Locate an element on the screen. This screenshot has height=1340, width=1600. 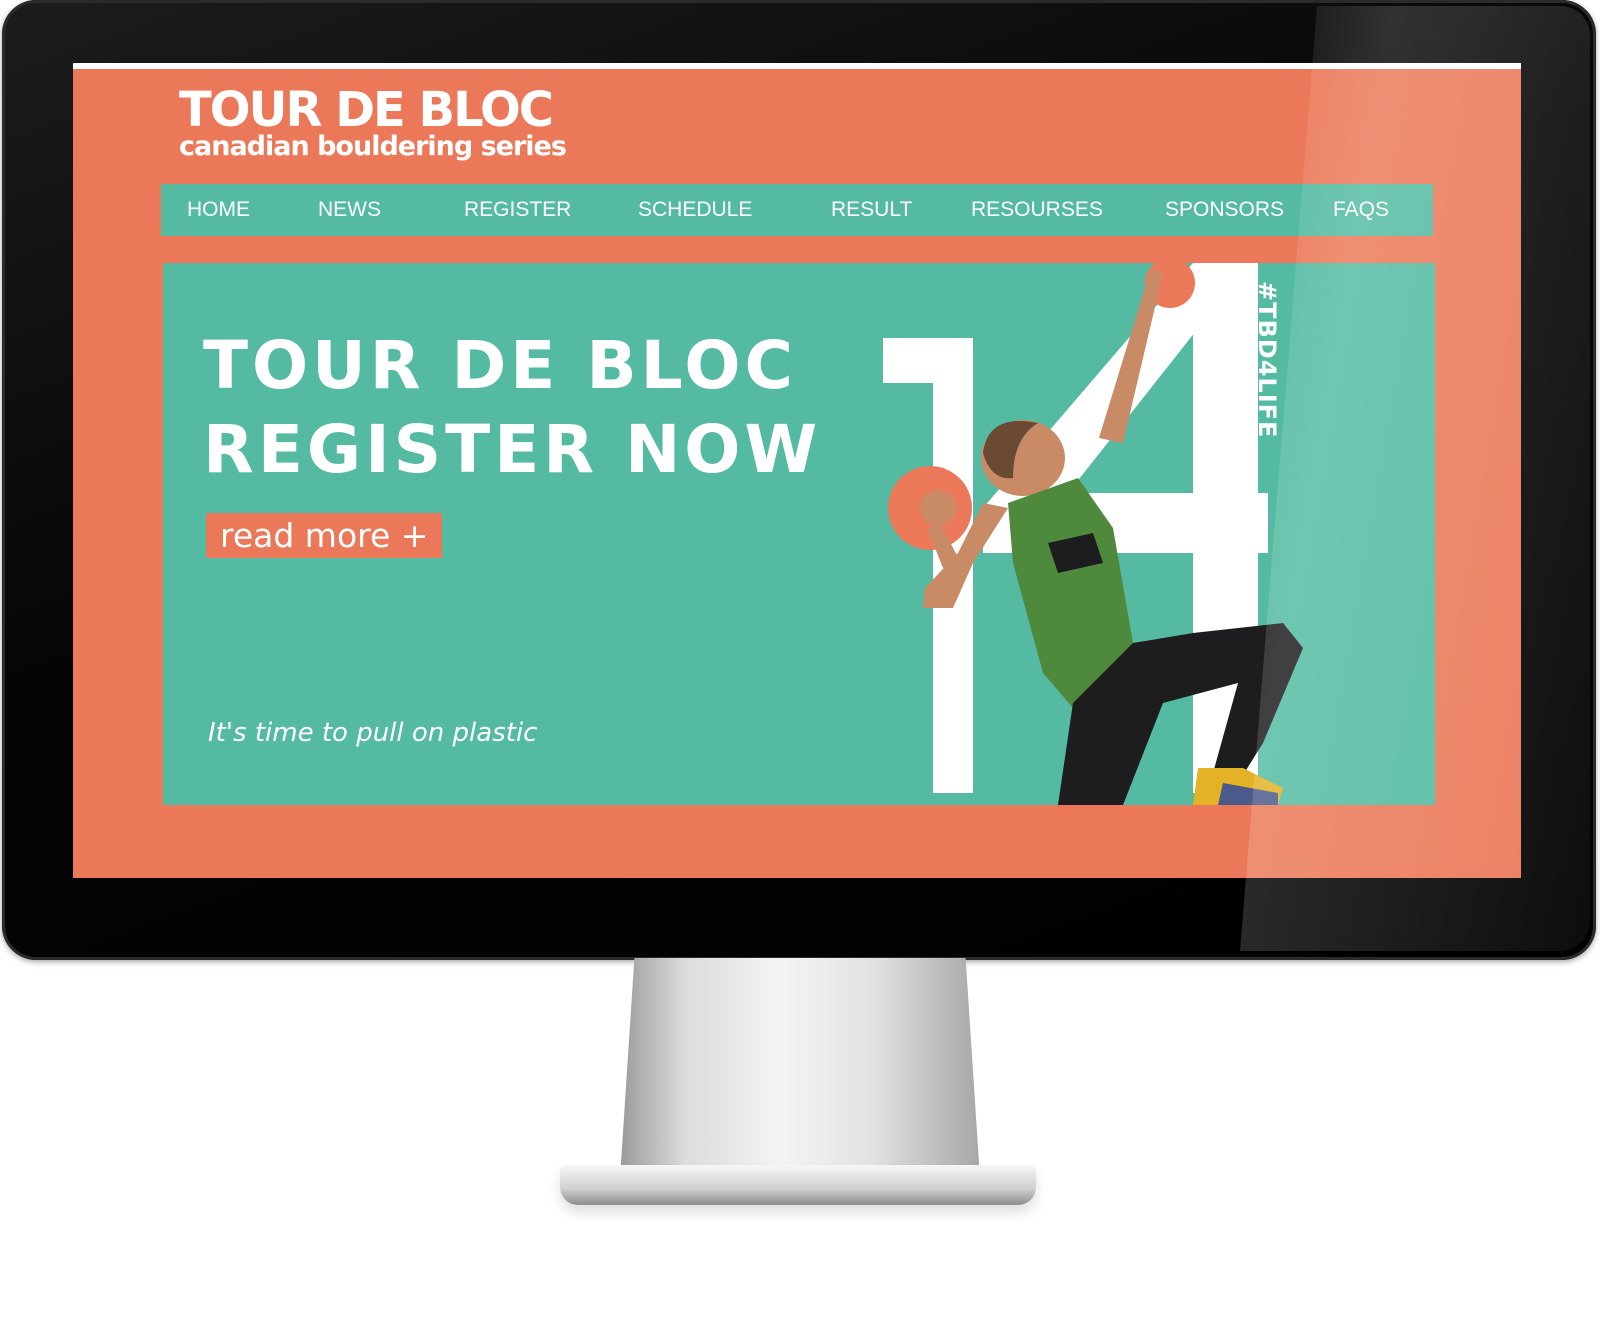
hashtag-label: #TBD4LIFE is located at coordinates (1267, 360).